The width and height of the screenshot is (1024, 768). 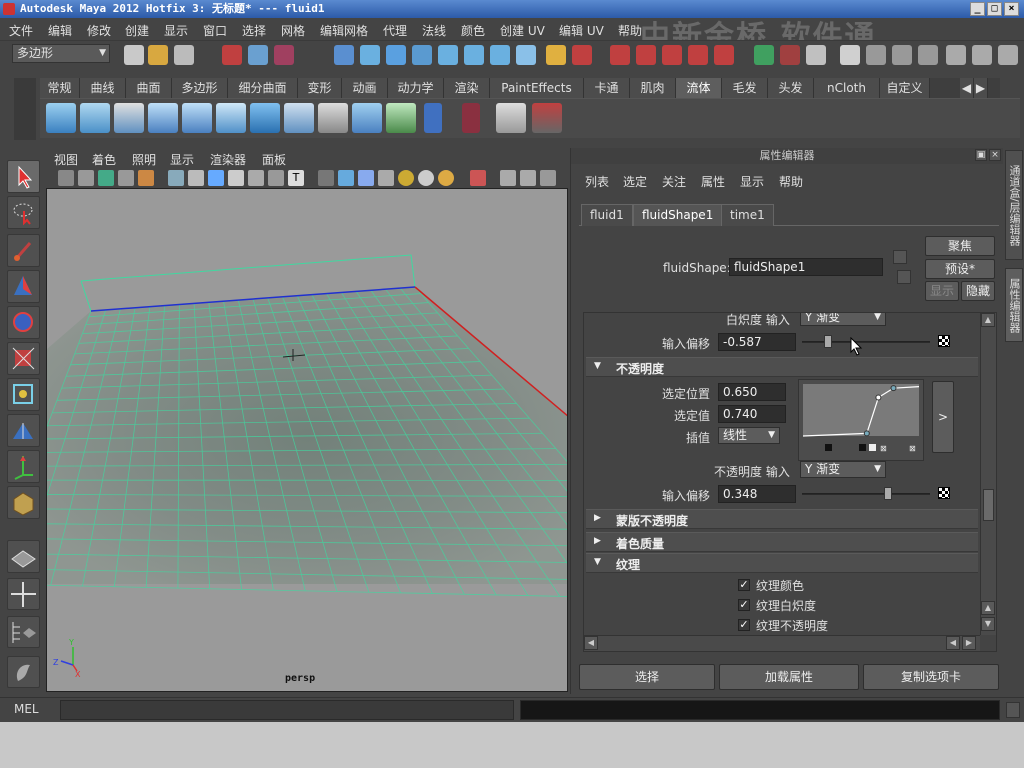 What do you see at coordinates (23, 672) in the screenshot?
I see `hypershade-icon` at bounding box center [23, 672].